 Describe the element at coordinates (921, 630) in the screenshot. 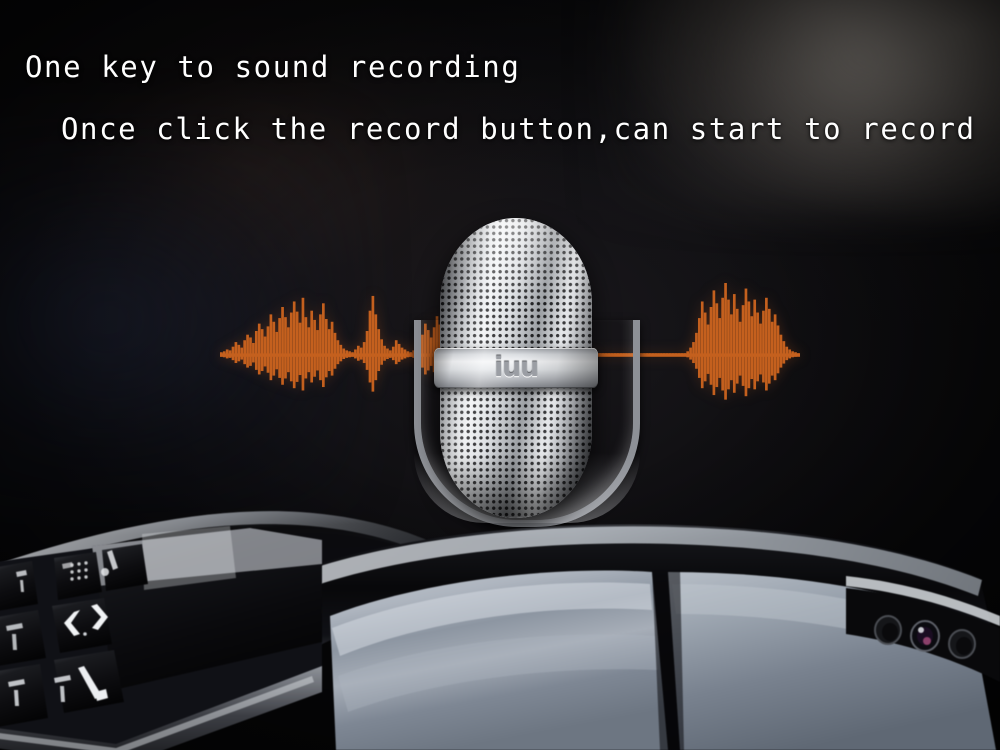

I see `sunglasses-camera-lens-glint` at that location.